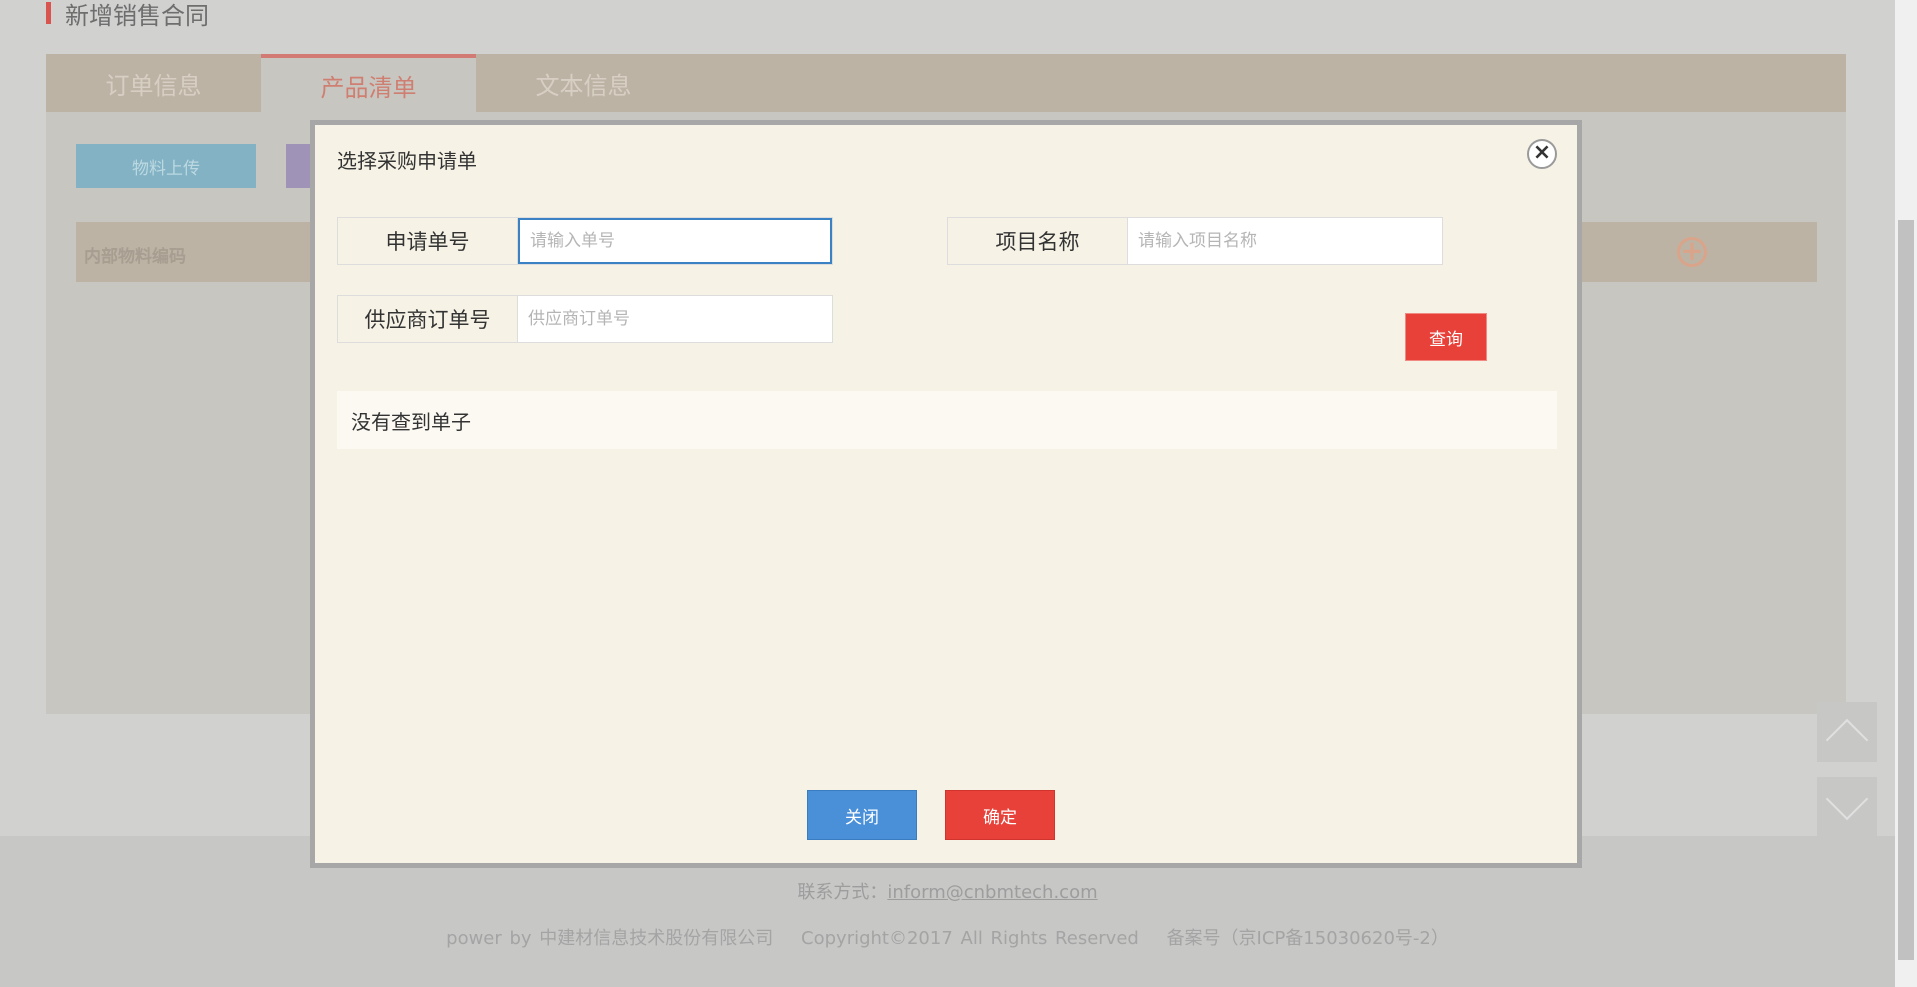  I want to click on page-title-bar: 新增销售合同, so click(127, 15).